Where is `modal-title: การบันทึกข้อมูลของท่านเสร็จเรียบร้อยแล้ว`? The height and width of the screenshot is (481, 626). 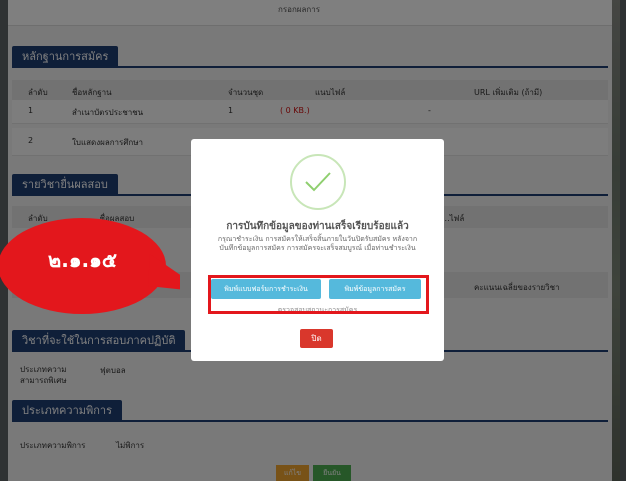
modal-title: การบันทึกข้อมูลของท่านเสร็จเรียบร้อยแล้ว is located at coordinates (317, 226).